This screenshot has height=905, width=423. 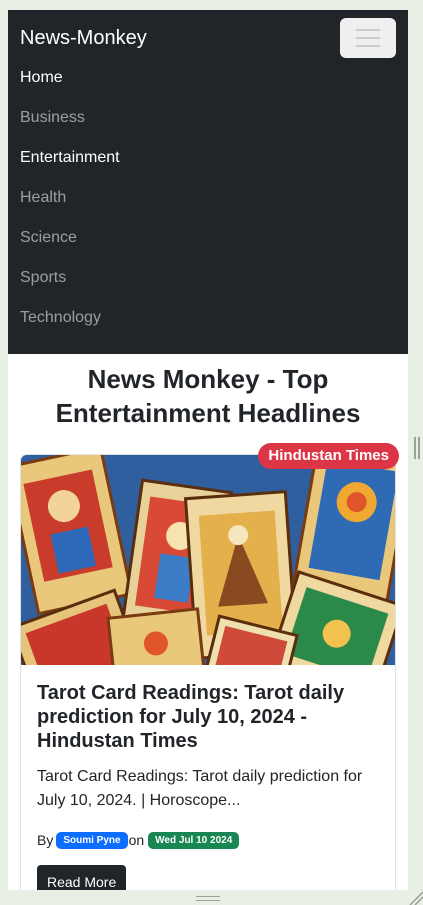 I want to click on date-badge: Wed Jul 10 2024, so click(x=194, y=840).